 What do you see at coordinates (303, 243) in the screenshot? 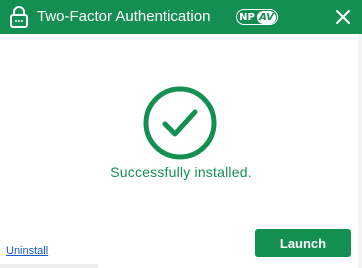
I see `launch-button: Launch` at bounding box center [303, 243].